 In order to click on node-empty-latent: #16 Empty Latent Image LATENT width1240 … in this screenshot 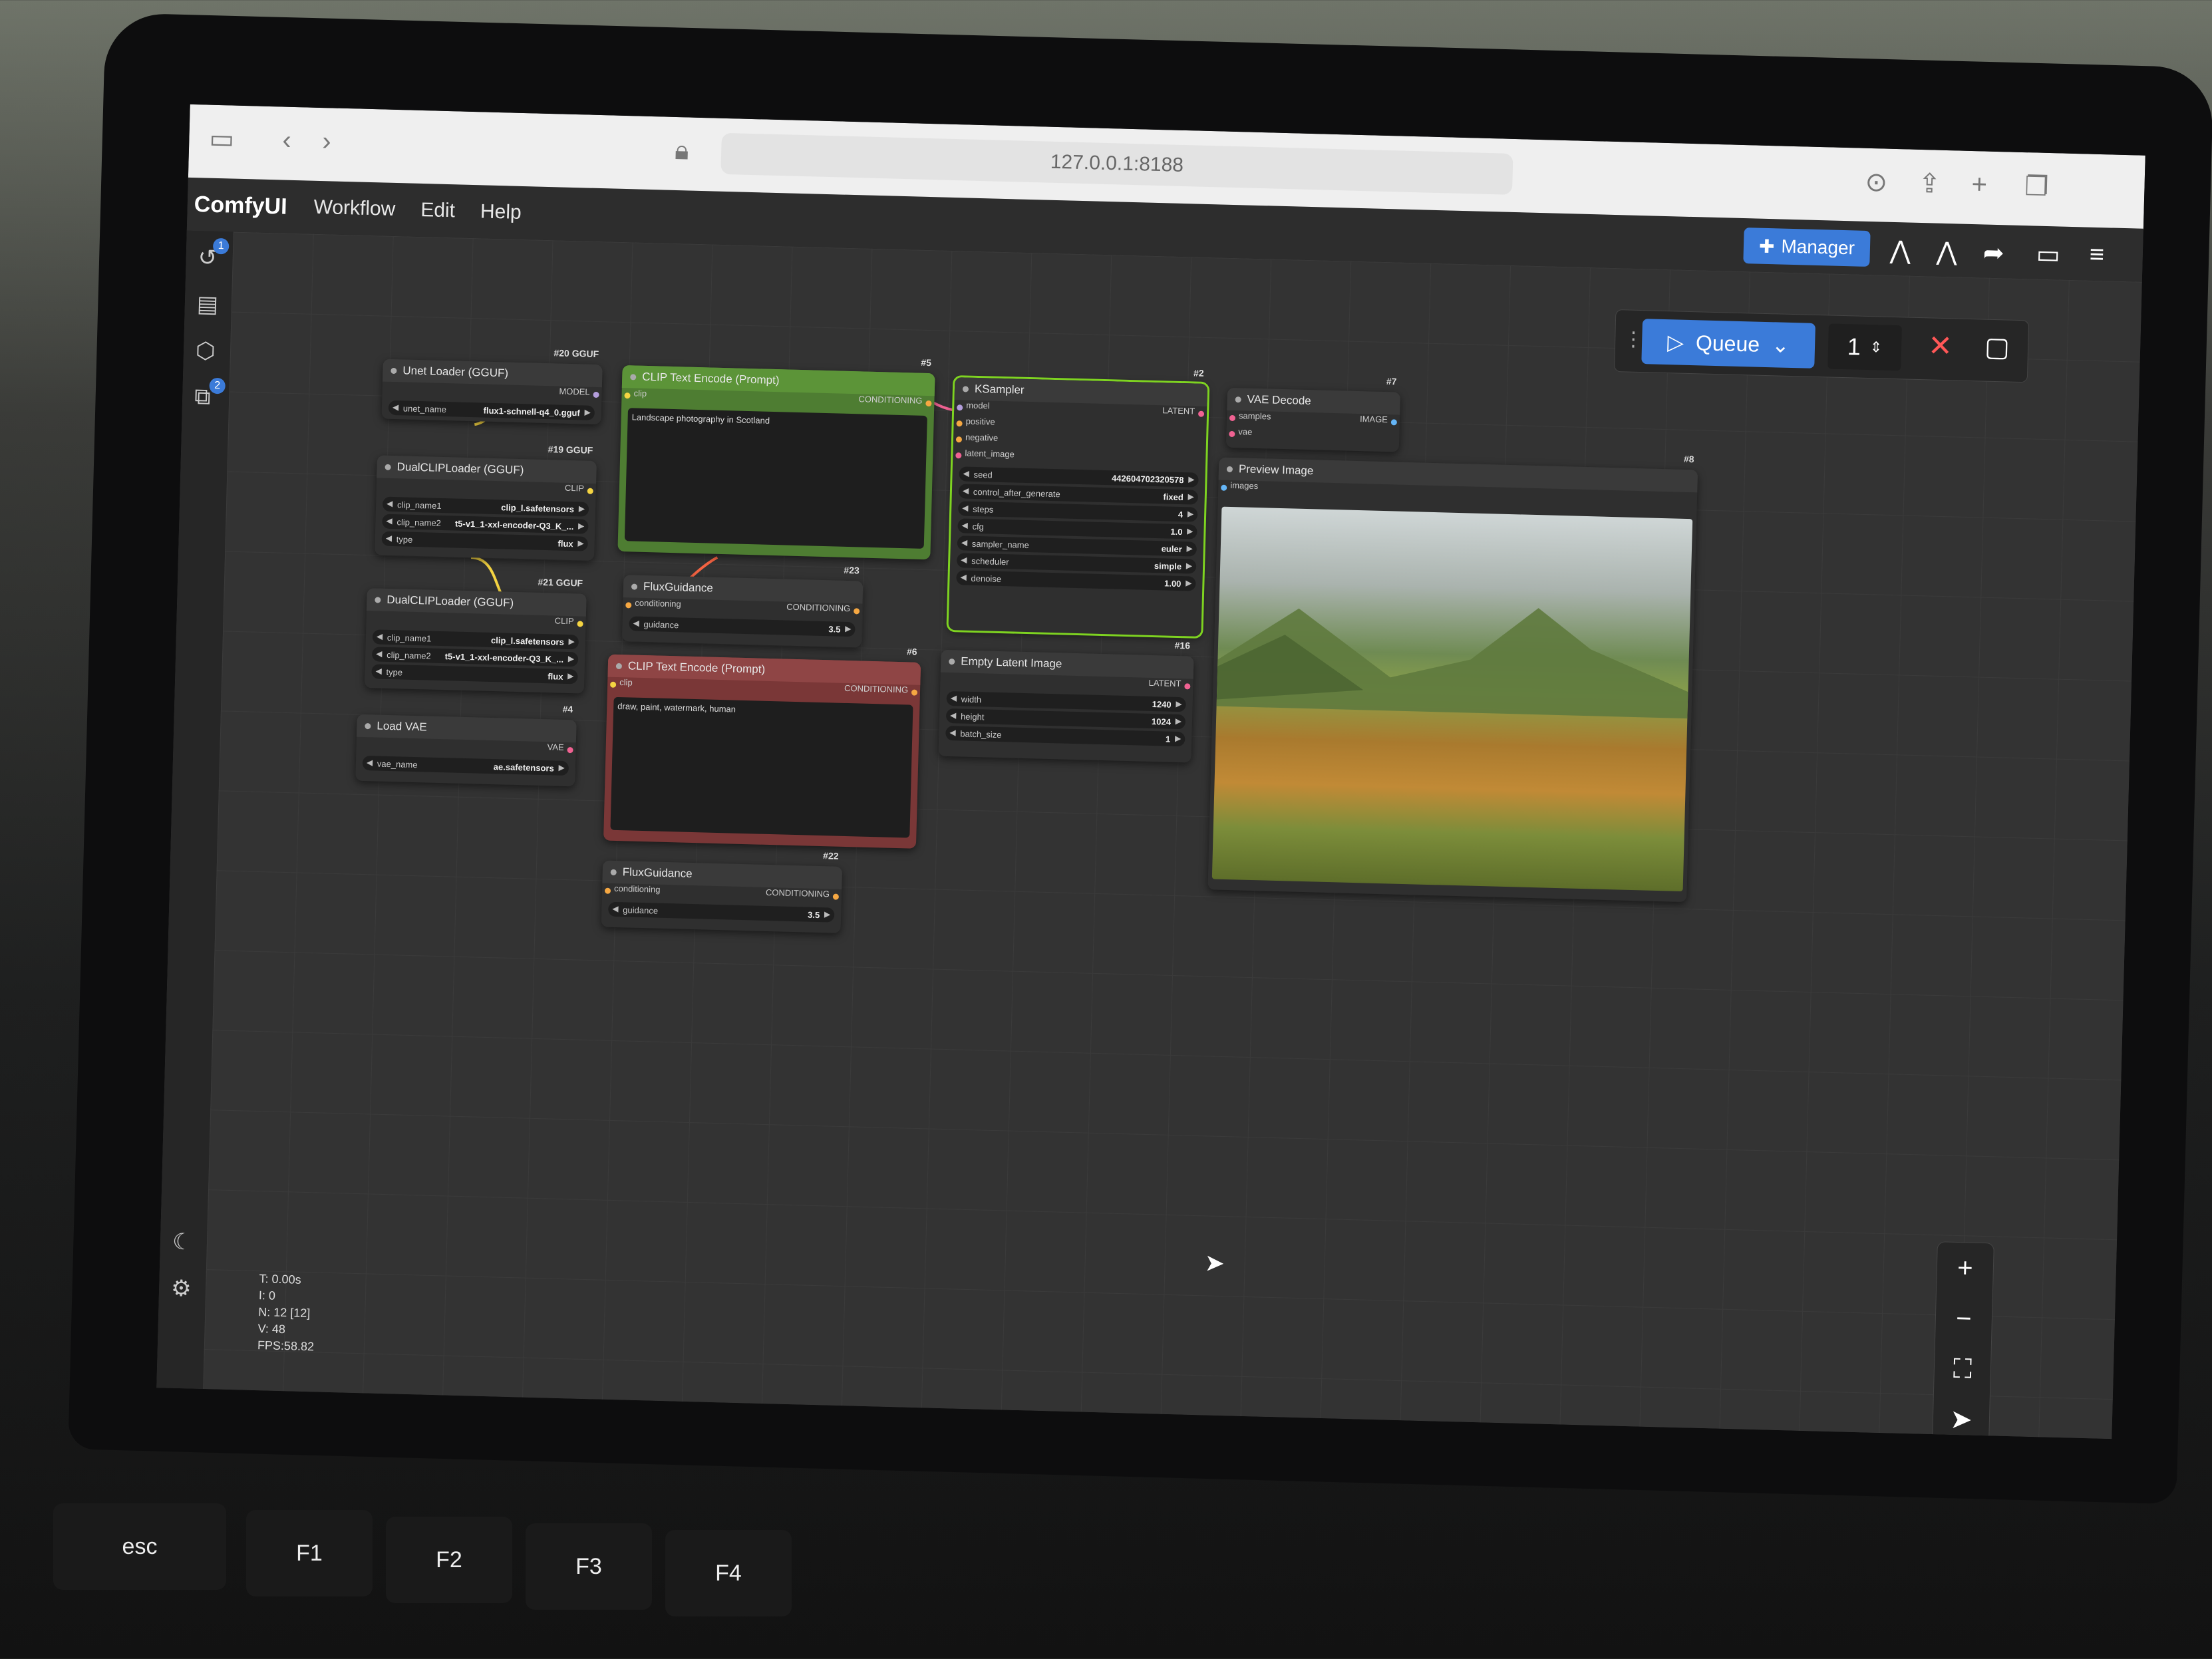, I will do `click(1066, 701)`.